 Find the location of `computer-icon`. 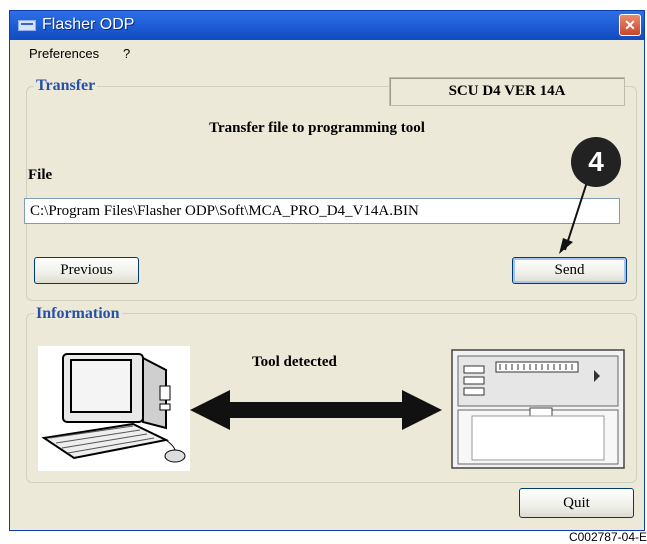

computer-icon is located at coordinates (114, 408).